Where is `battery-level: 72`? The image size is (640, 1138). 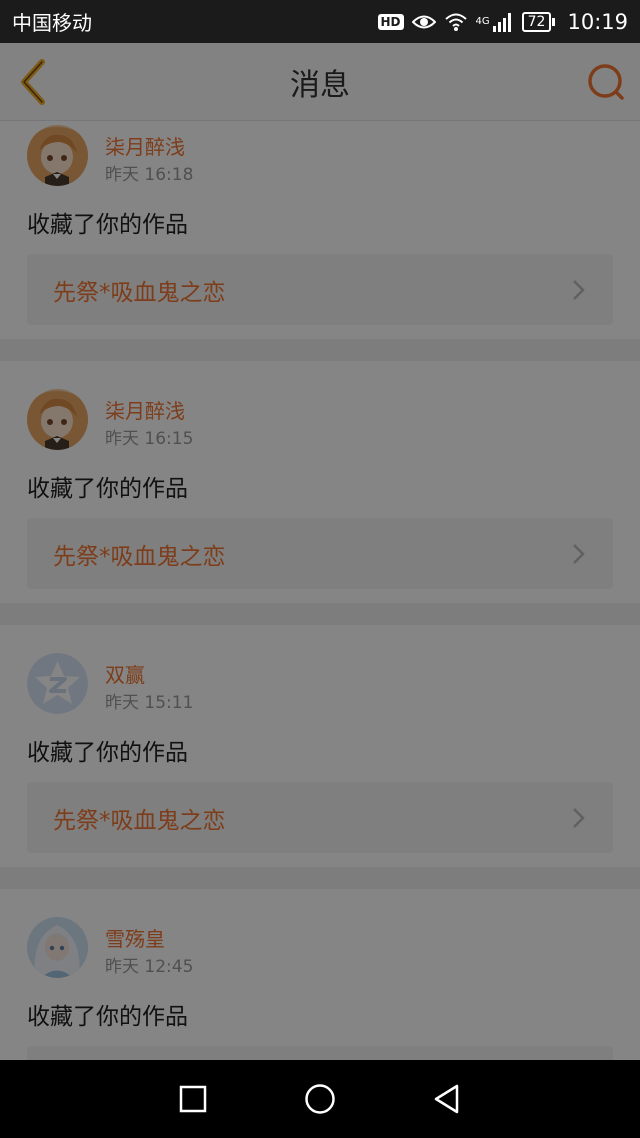 battery-level: 72 is located at coordinates (536, 21).